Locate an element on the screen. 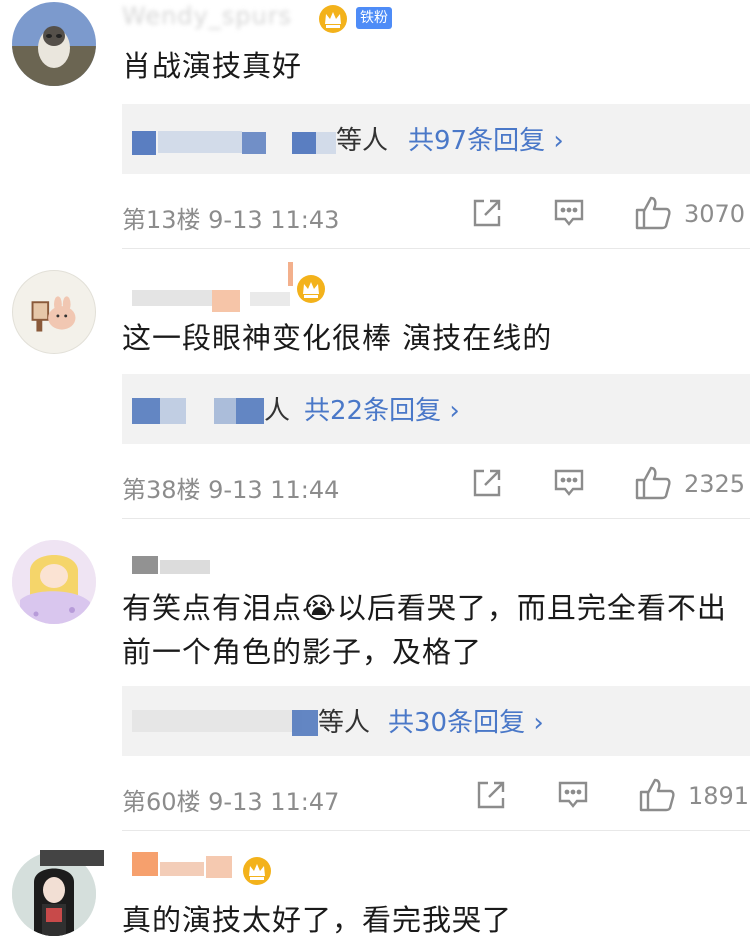 This screenshot has height=949, width=750. reply-count-link: 共22条回复 › is located at coordinates (382, 408).